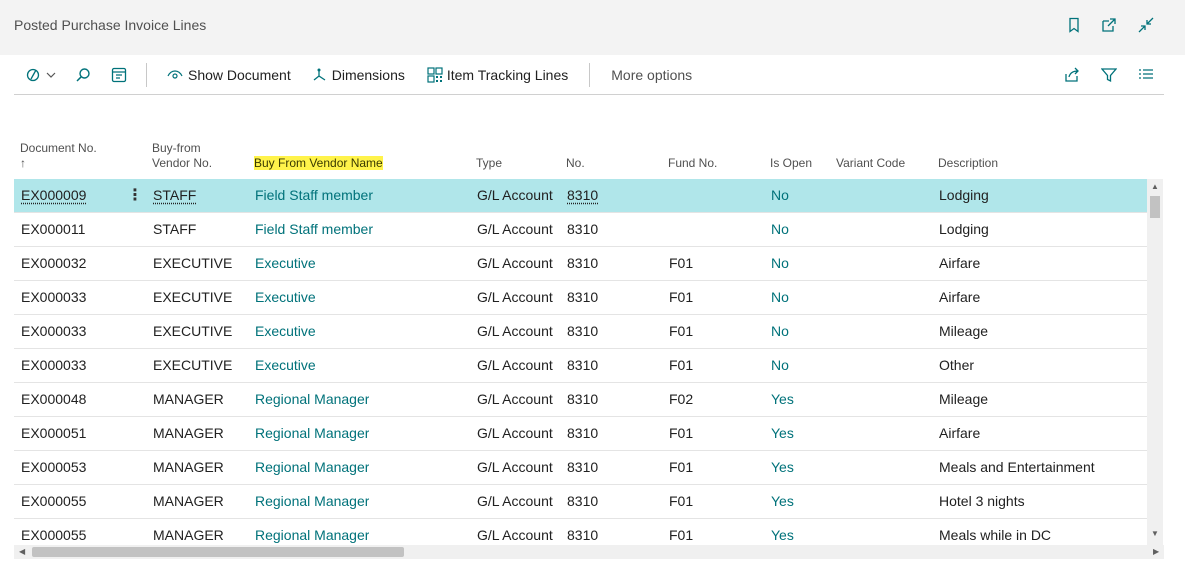 The height and width of the screenshot is (572, 1185). I want to click on search-button, so click(83, 75).